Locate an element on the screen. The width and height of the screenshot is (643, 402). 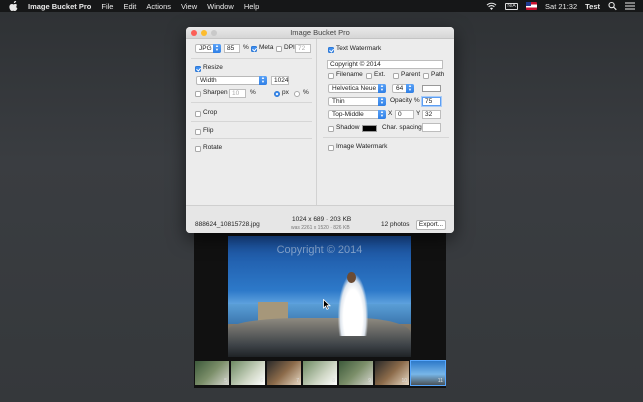
menu-view: View is located at coordinates (189, 6).